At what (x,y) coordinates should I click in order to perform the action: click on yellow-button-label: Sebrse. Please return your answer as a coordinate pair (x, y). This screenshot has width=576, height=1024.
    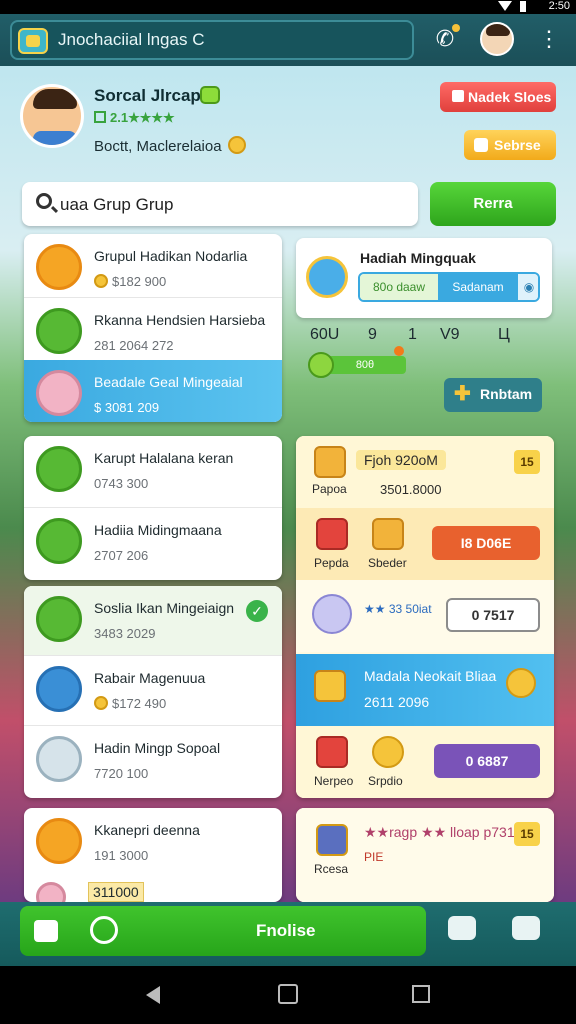
    Looking at the image, I should click on (517, 145).